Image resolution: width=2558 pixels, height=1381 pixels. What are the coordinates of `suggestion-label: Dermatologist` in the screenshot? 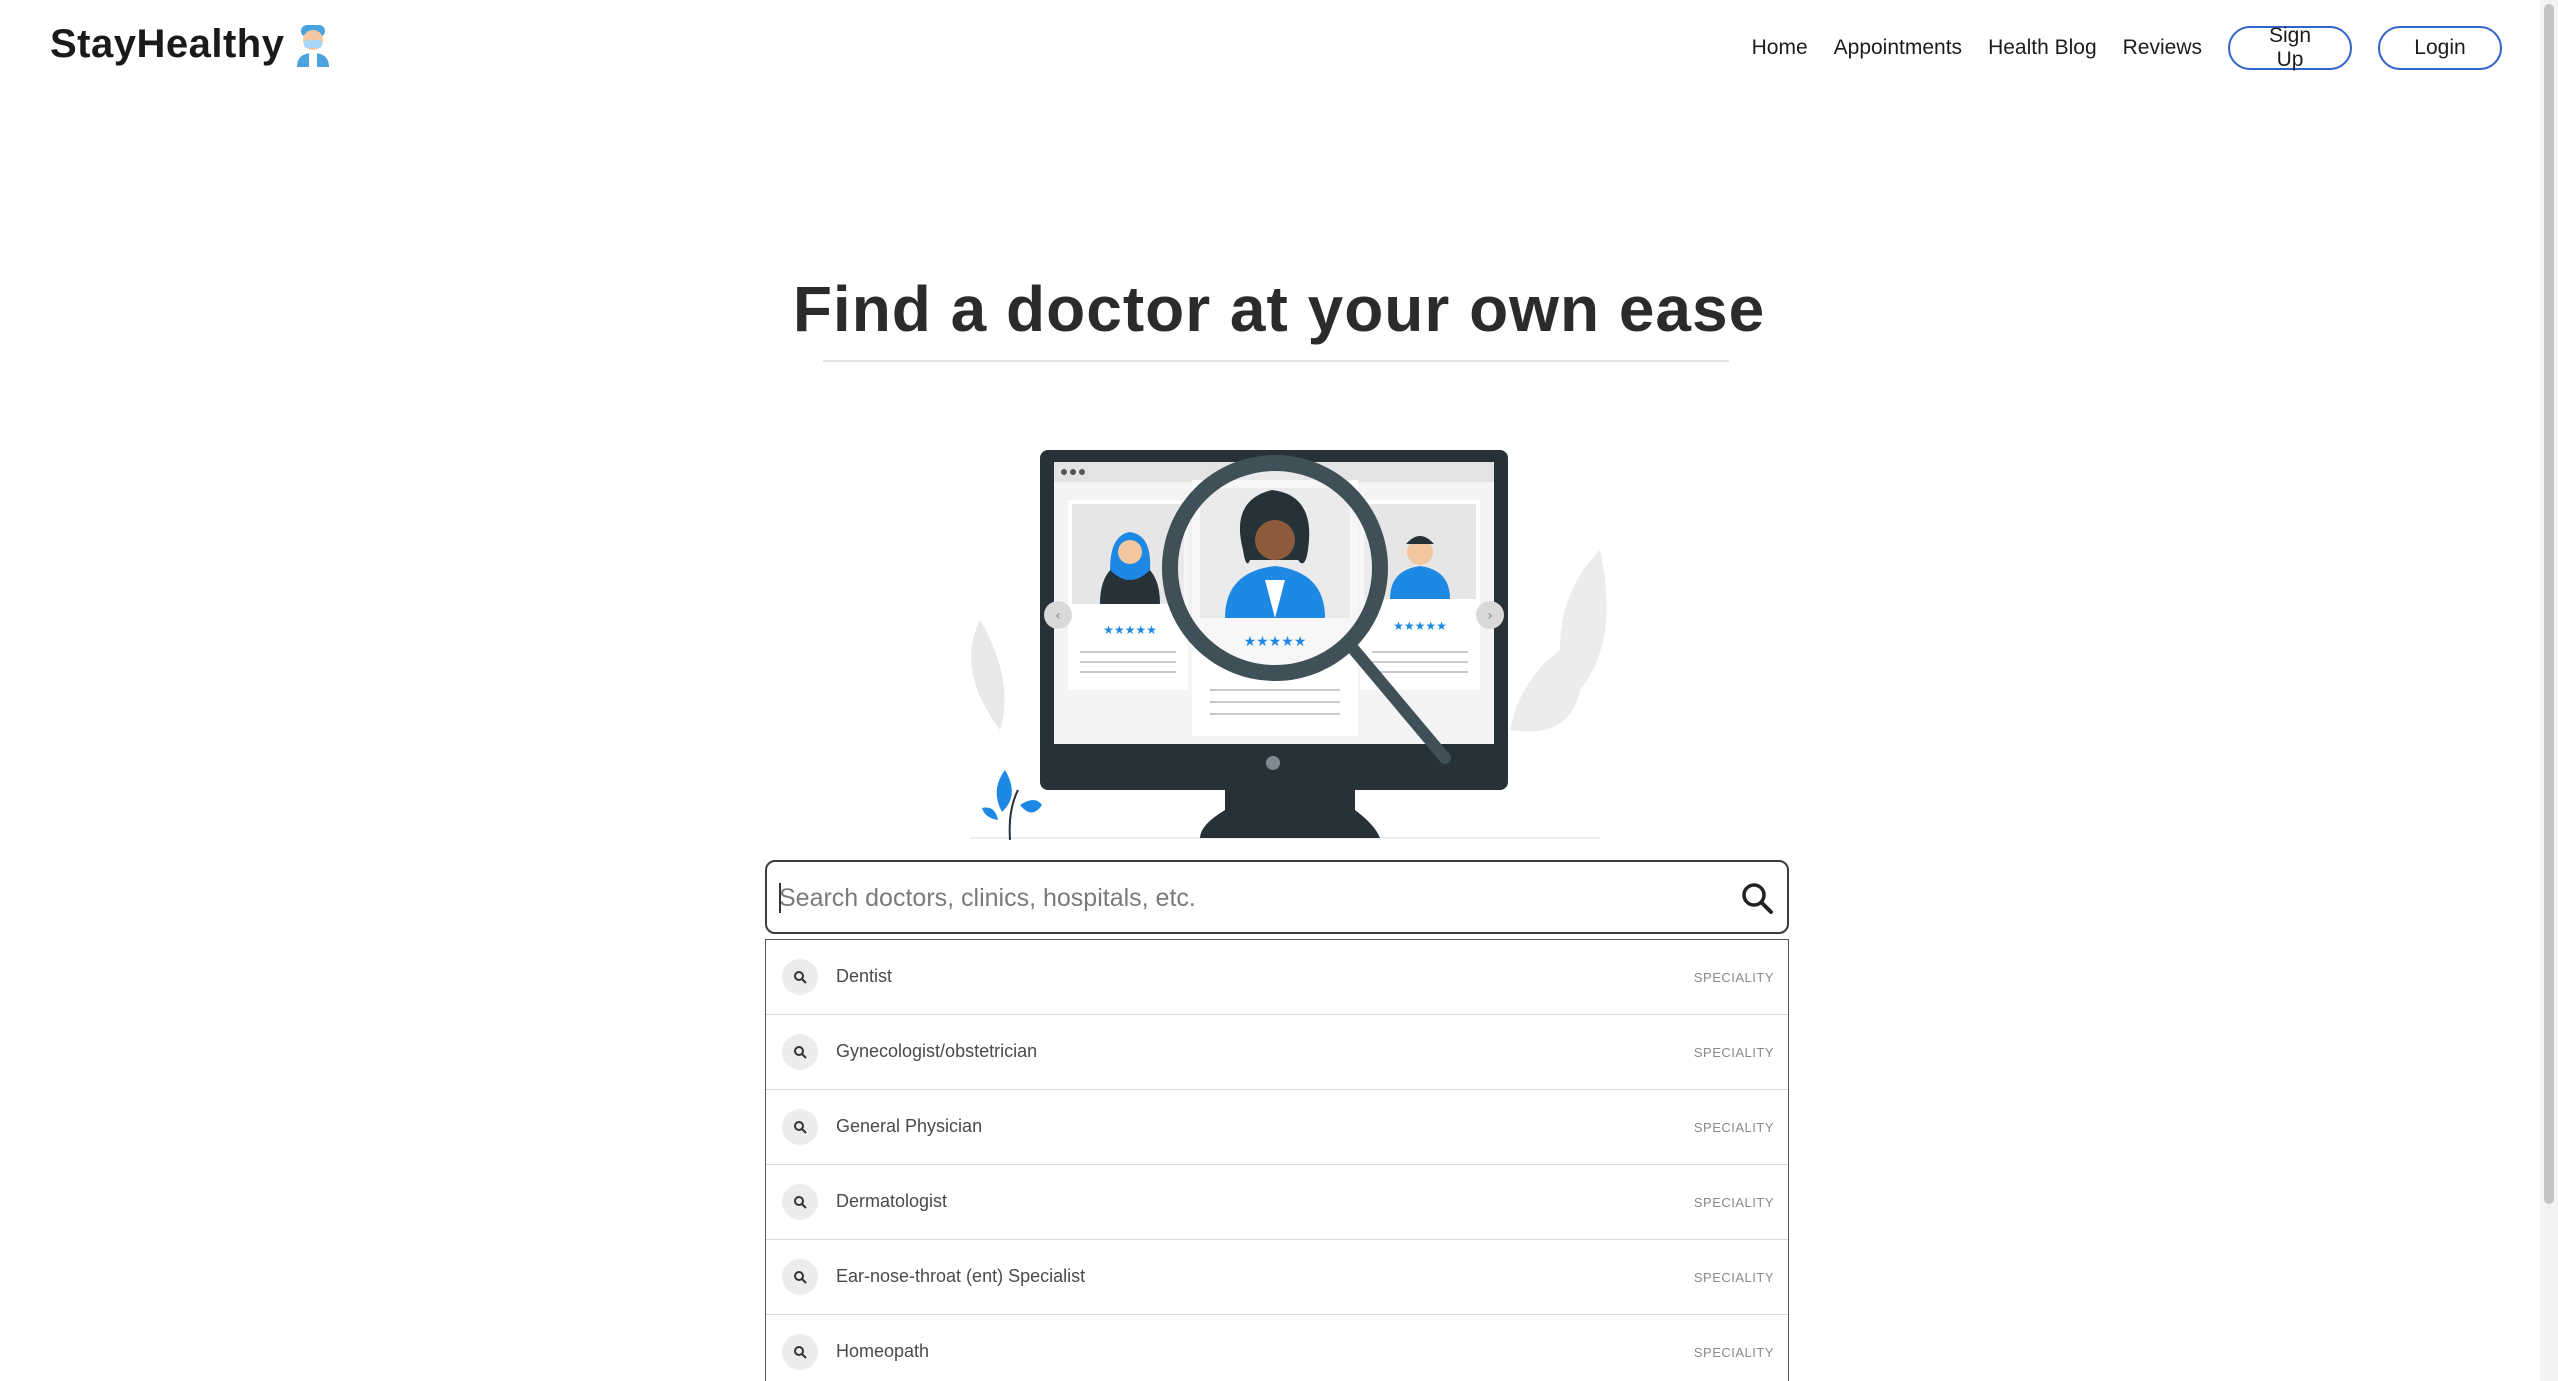 It's located at (892, 1201).